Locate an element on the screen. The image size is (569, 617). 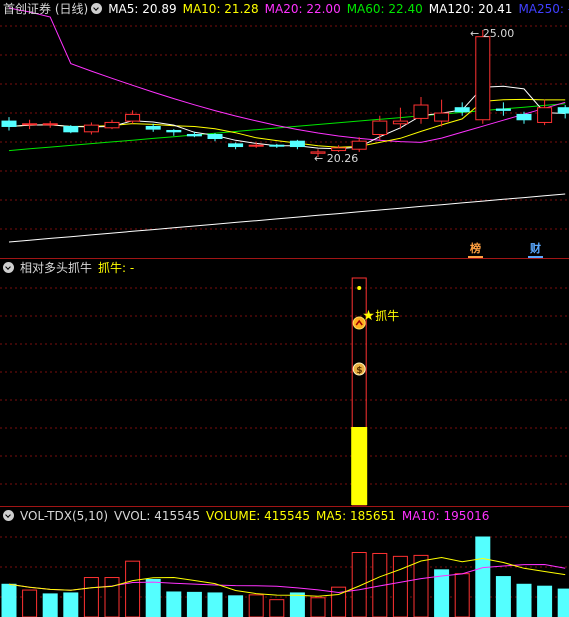
high-price-label: ← 25.00 is located at coordinates (492, 33).